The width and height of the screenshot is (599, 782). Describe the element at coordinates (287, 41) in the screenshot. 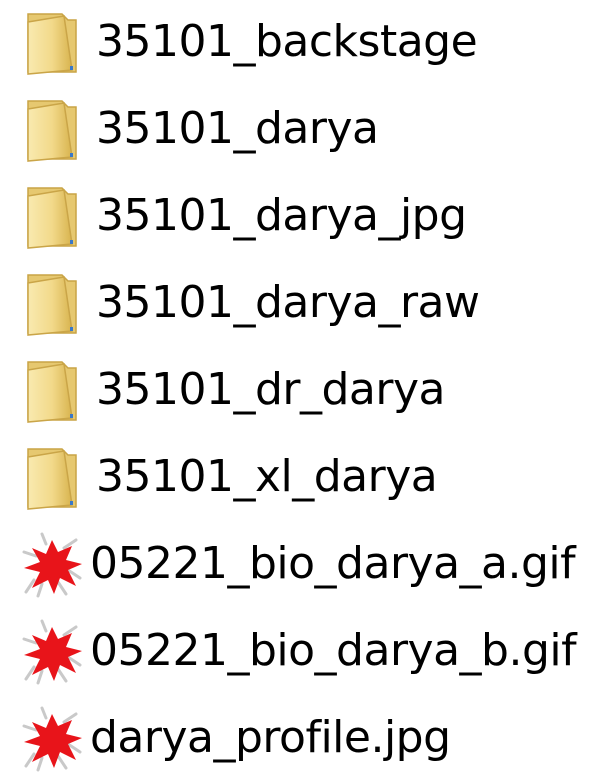

I see `file-name: 35101_backstage` at that location.